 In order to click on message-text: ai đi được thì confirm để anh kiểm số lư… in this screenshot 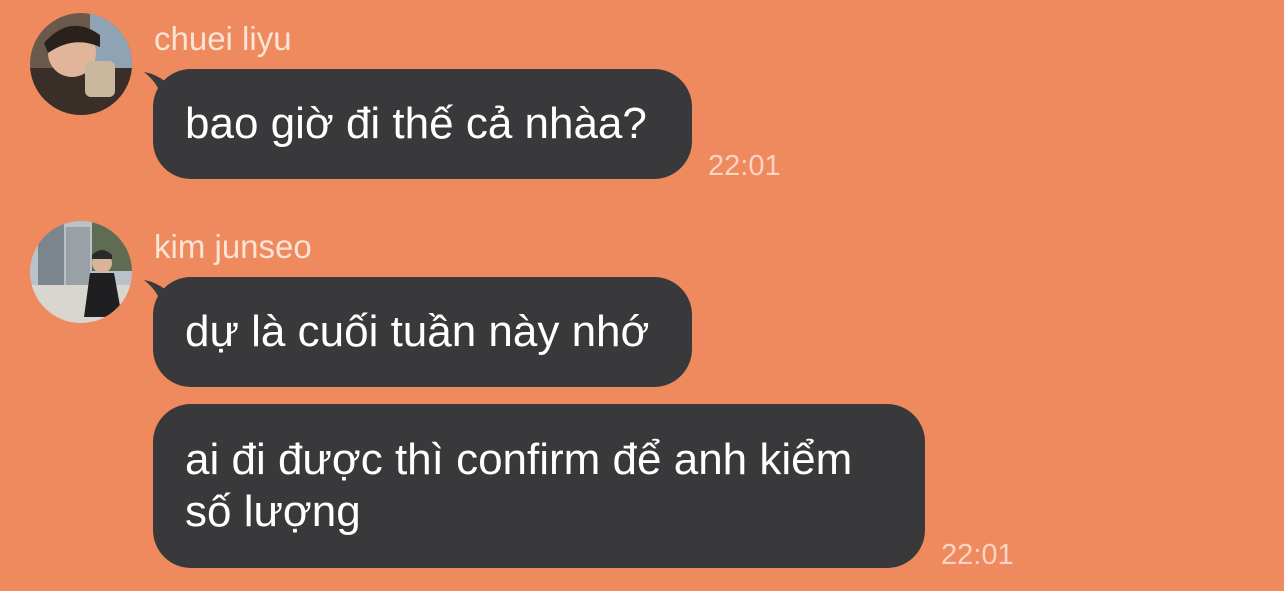, I will do `click(519, 485)`.